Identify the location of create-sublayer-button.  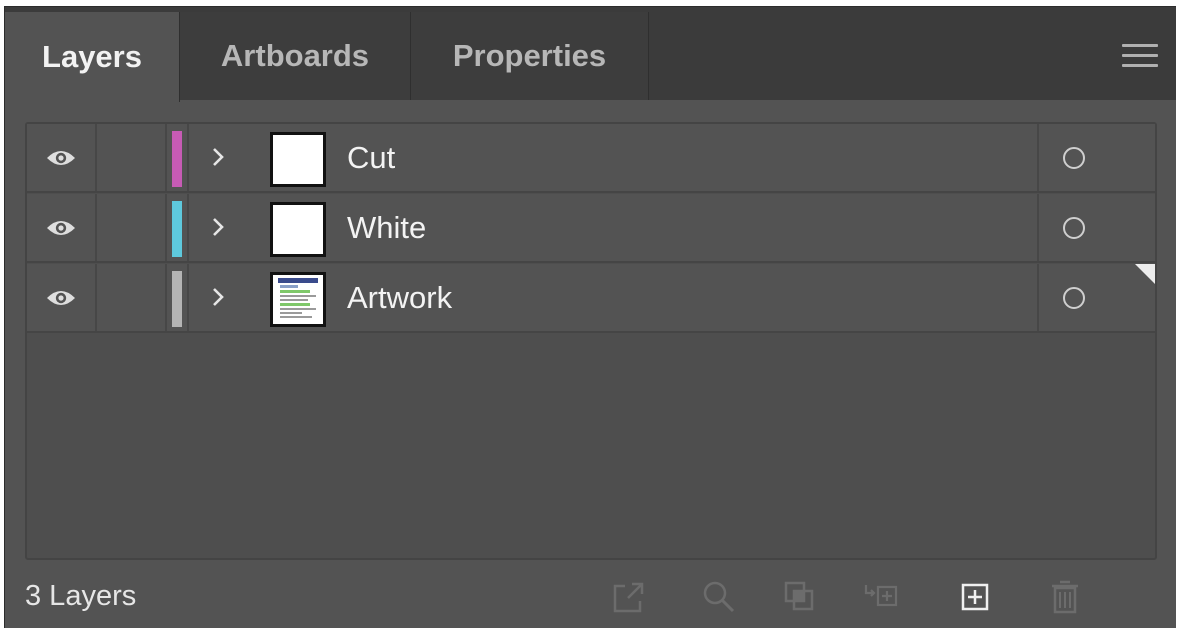
(882, 597).